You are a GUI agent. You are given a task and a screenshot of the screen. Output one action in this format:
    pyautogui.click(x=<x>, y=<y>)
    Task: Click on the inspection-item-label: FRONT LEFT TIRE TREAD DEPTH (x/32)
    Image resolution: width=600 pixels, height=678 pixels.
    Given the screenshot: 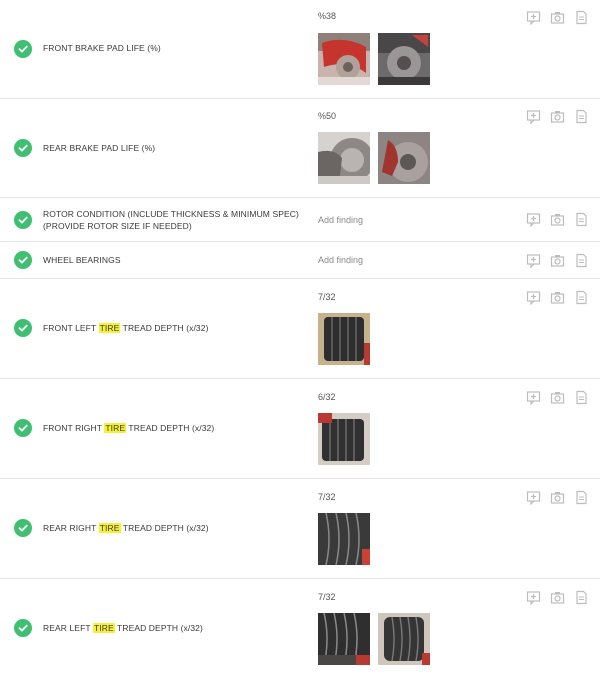 What is the action you would take?
    pyautogui.click(x=126, y=328)
    